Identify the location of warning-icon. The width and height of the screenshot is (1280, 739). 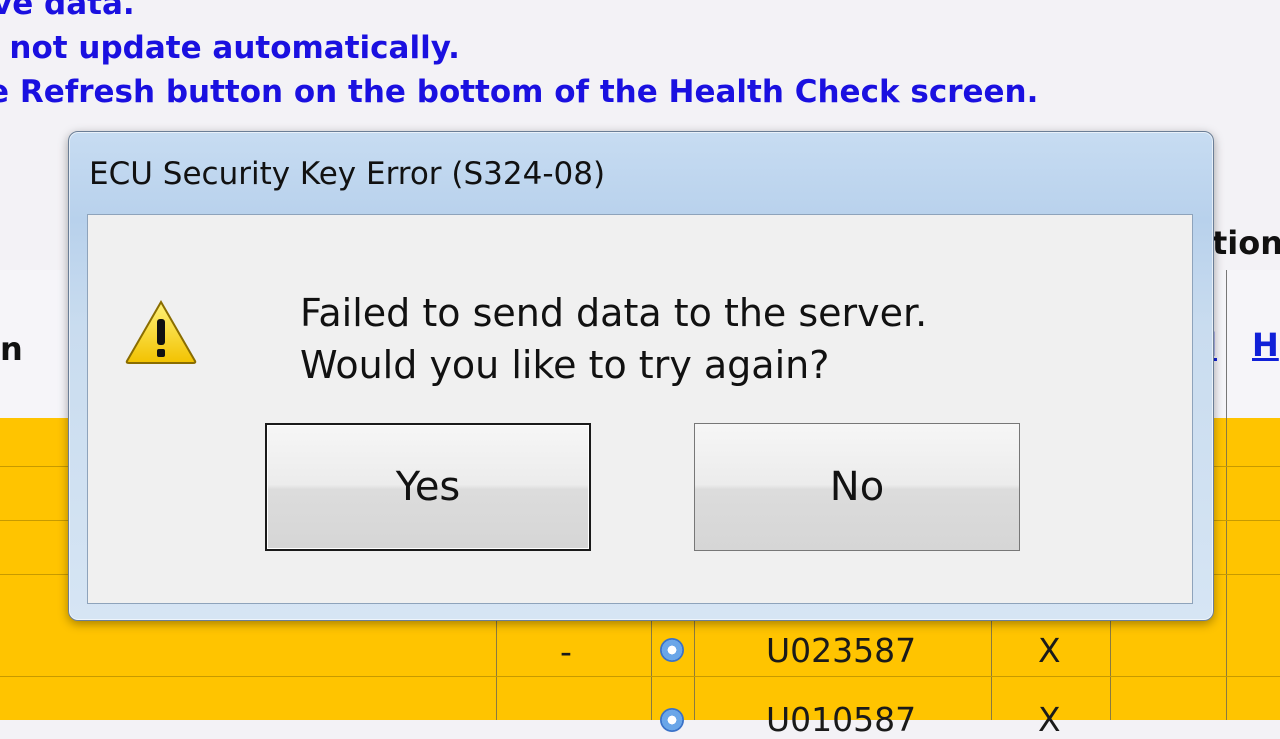
(161, 331).